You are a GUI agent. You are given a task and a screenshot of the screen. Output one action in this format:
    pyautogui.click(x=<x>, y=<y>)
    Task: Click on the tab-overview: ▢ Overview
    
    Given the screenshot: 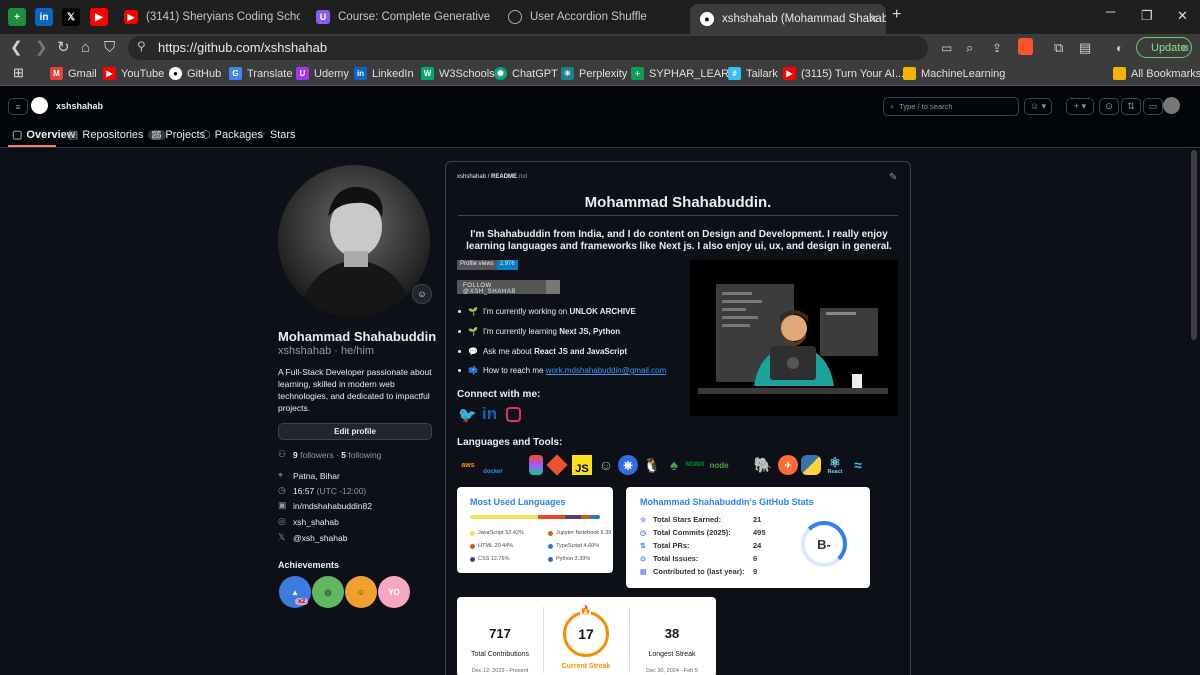 What is the action you would take?
    pyautogui.click(x=43, y=135)
    